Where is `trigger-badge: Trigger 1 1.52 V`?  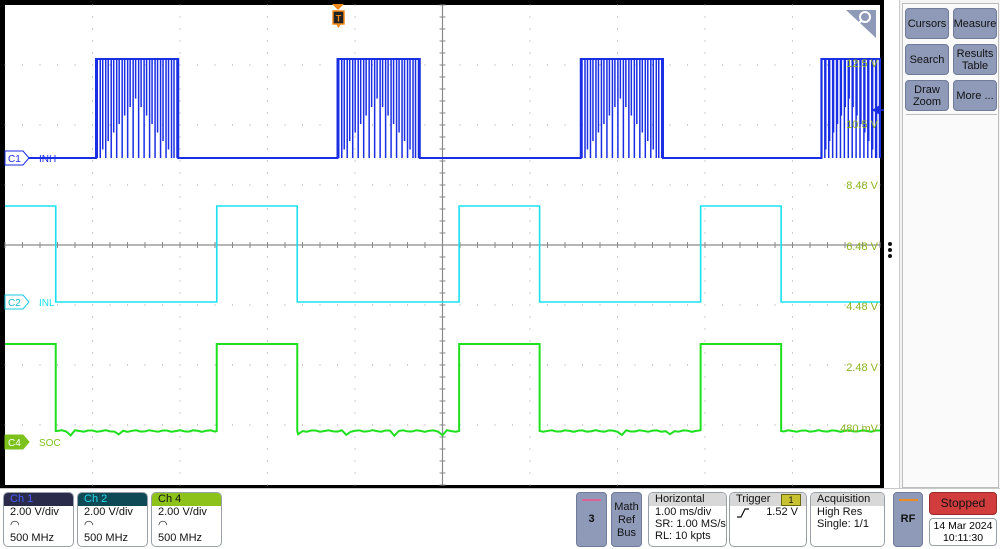 trigger-badge: Trigger 1 1.52 V is located at coordinates (768, 519).